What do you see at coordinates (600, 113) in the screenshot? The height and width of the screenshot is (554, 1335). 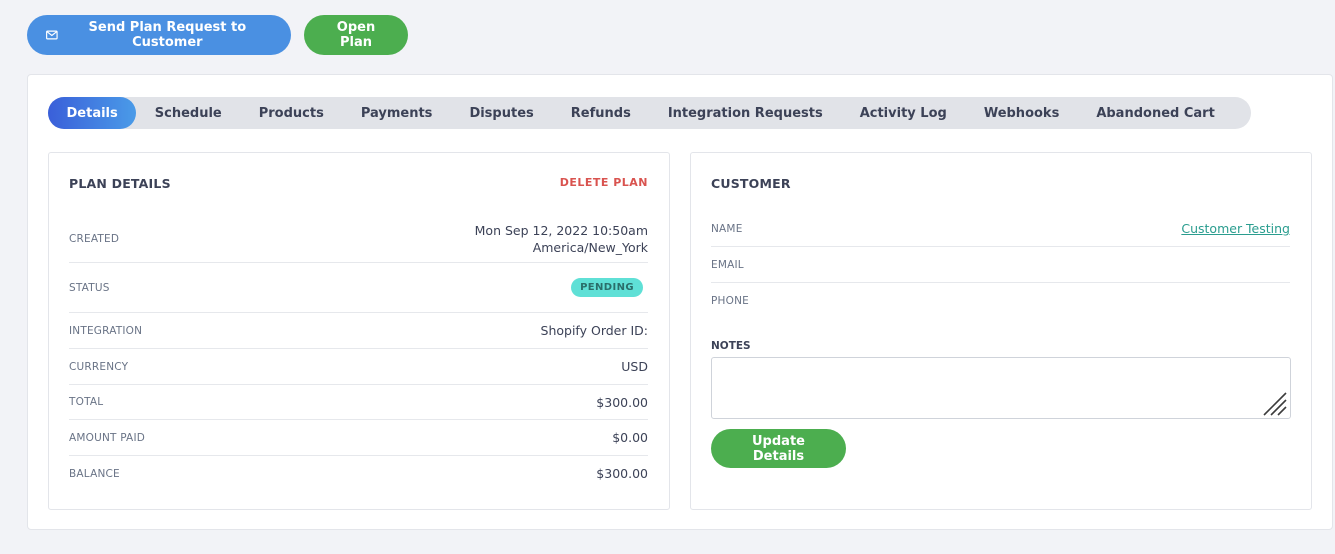 I see `tab-refunds: Refunds` at bounding box center [600, 113].